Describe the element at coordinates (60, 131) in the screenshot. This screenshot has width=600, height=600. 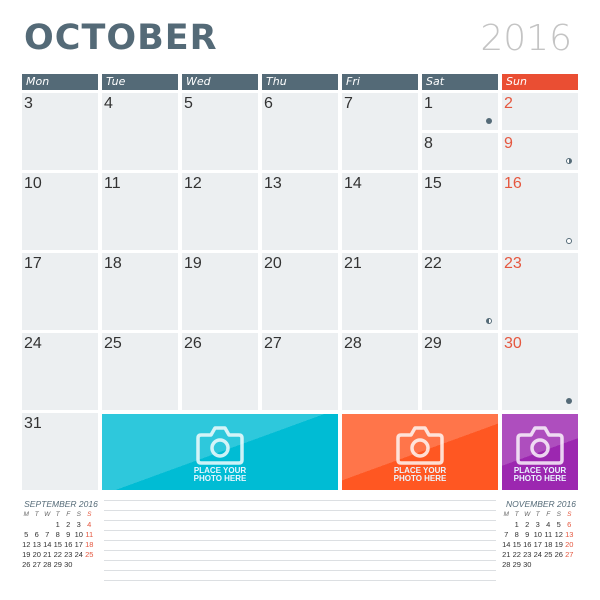
I see `day-cell: 3` at that location.